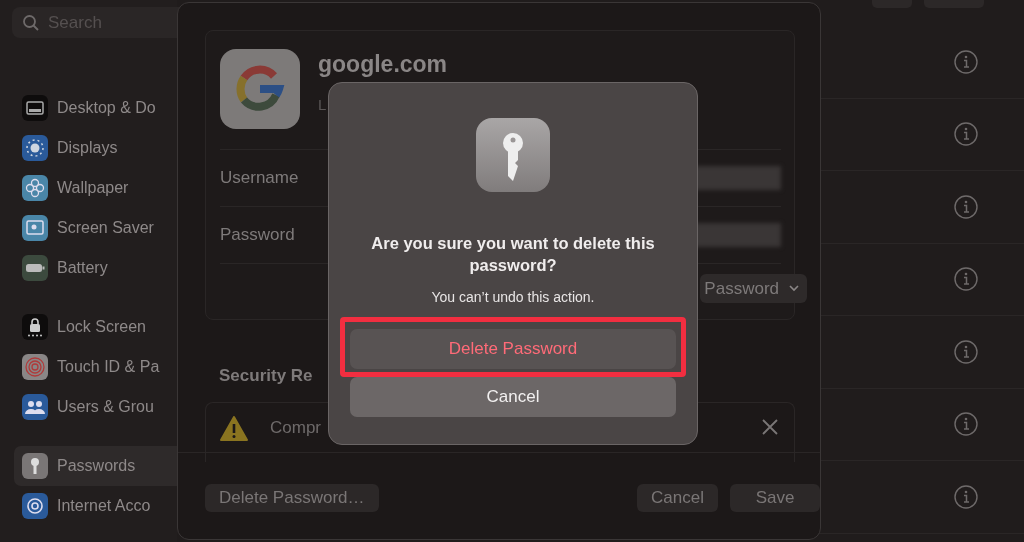  Describe the element at coordinates (35, 407) in the screenshot. I see `people-icon` at that location.